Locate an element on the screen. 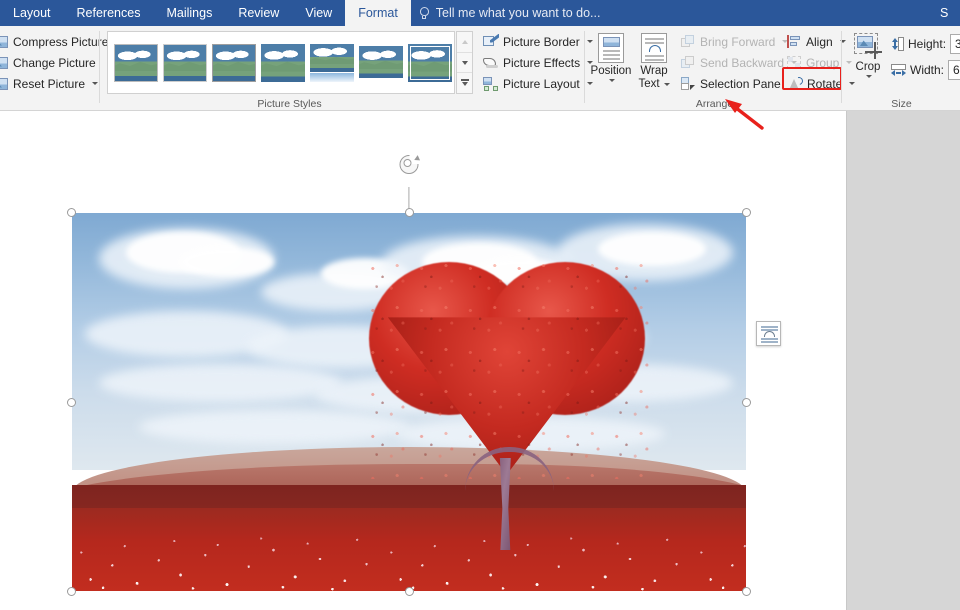 The height and width of the screenshot is (610, 960). picture-layout-icon is located at coordinates (490, 83).